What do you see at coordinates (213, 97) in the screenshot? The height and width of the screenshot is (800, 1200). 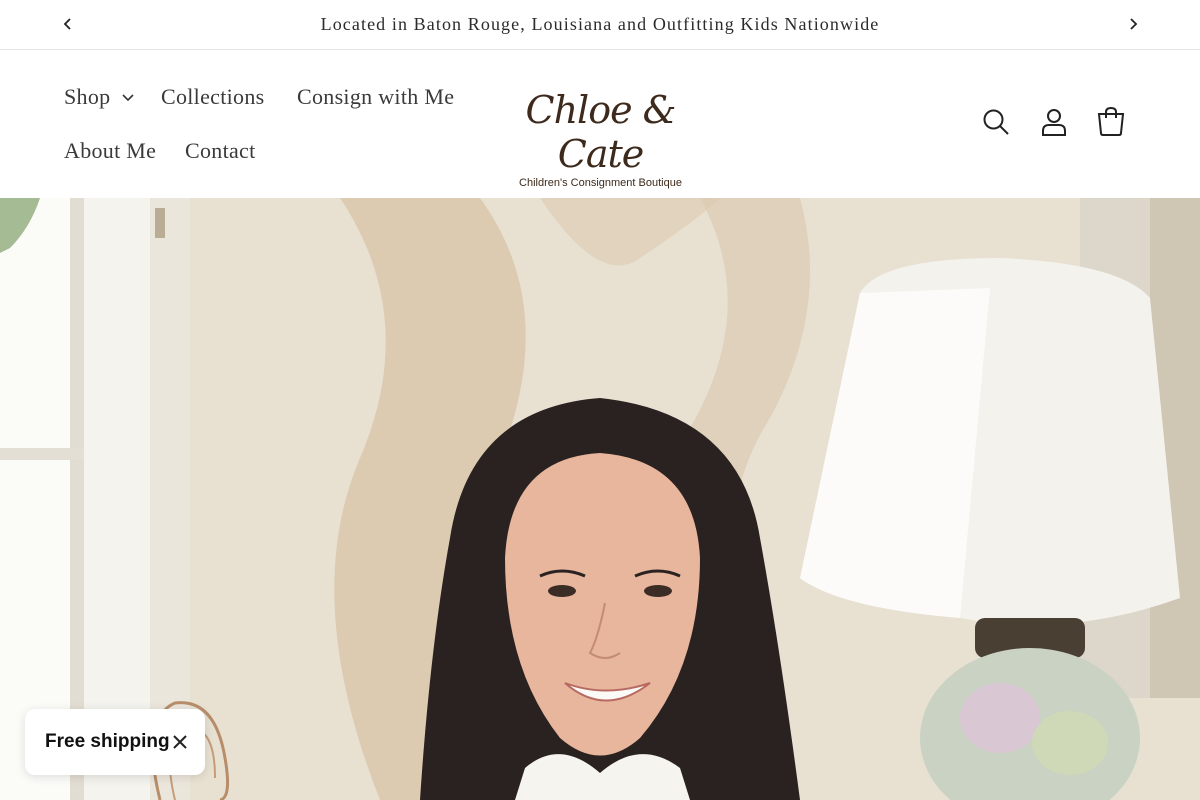 I see `nav-collections: Collections` at bounding box center [213, 97].